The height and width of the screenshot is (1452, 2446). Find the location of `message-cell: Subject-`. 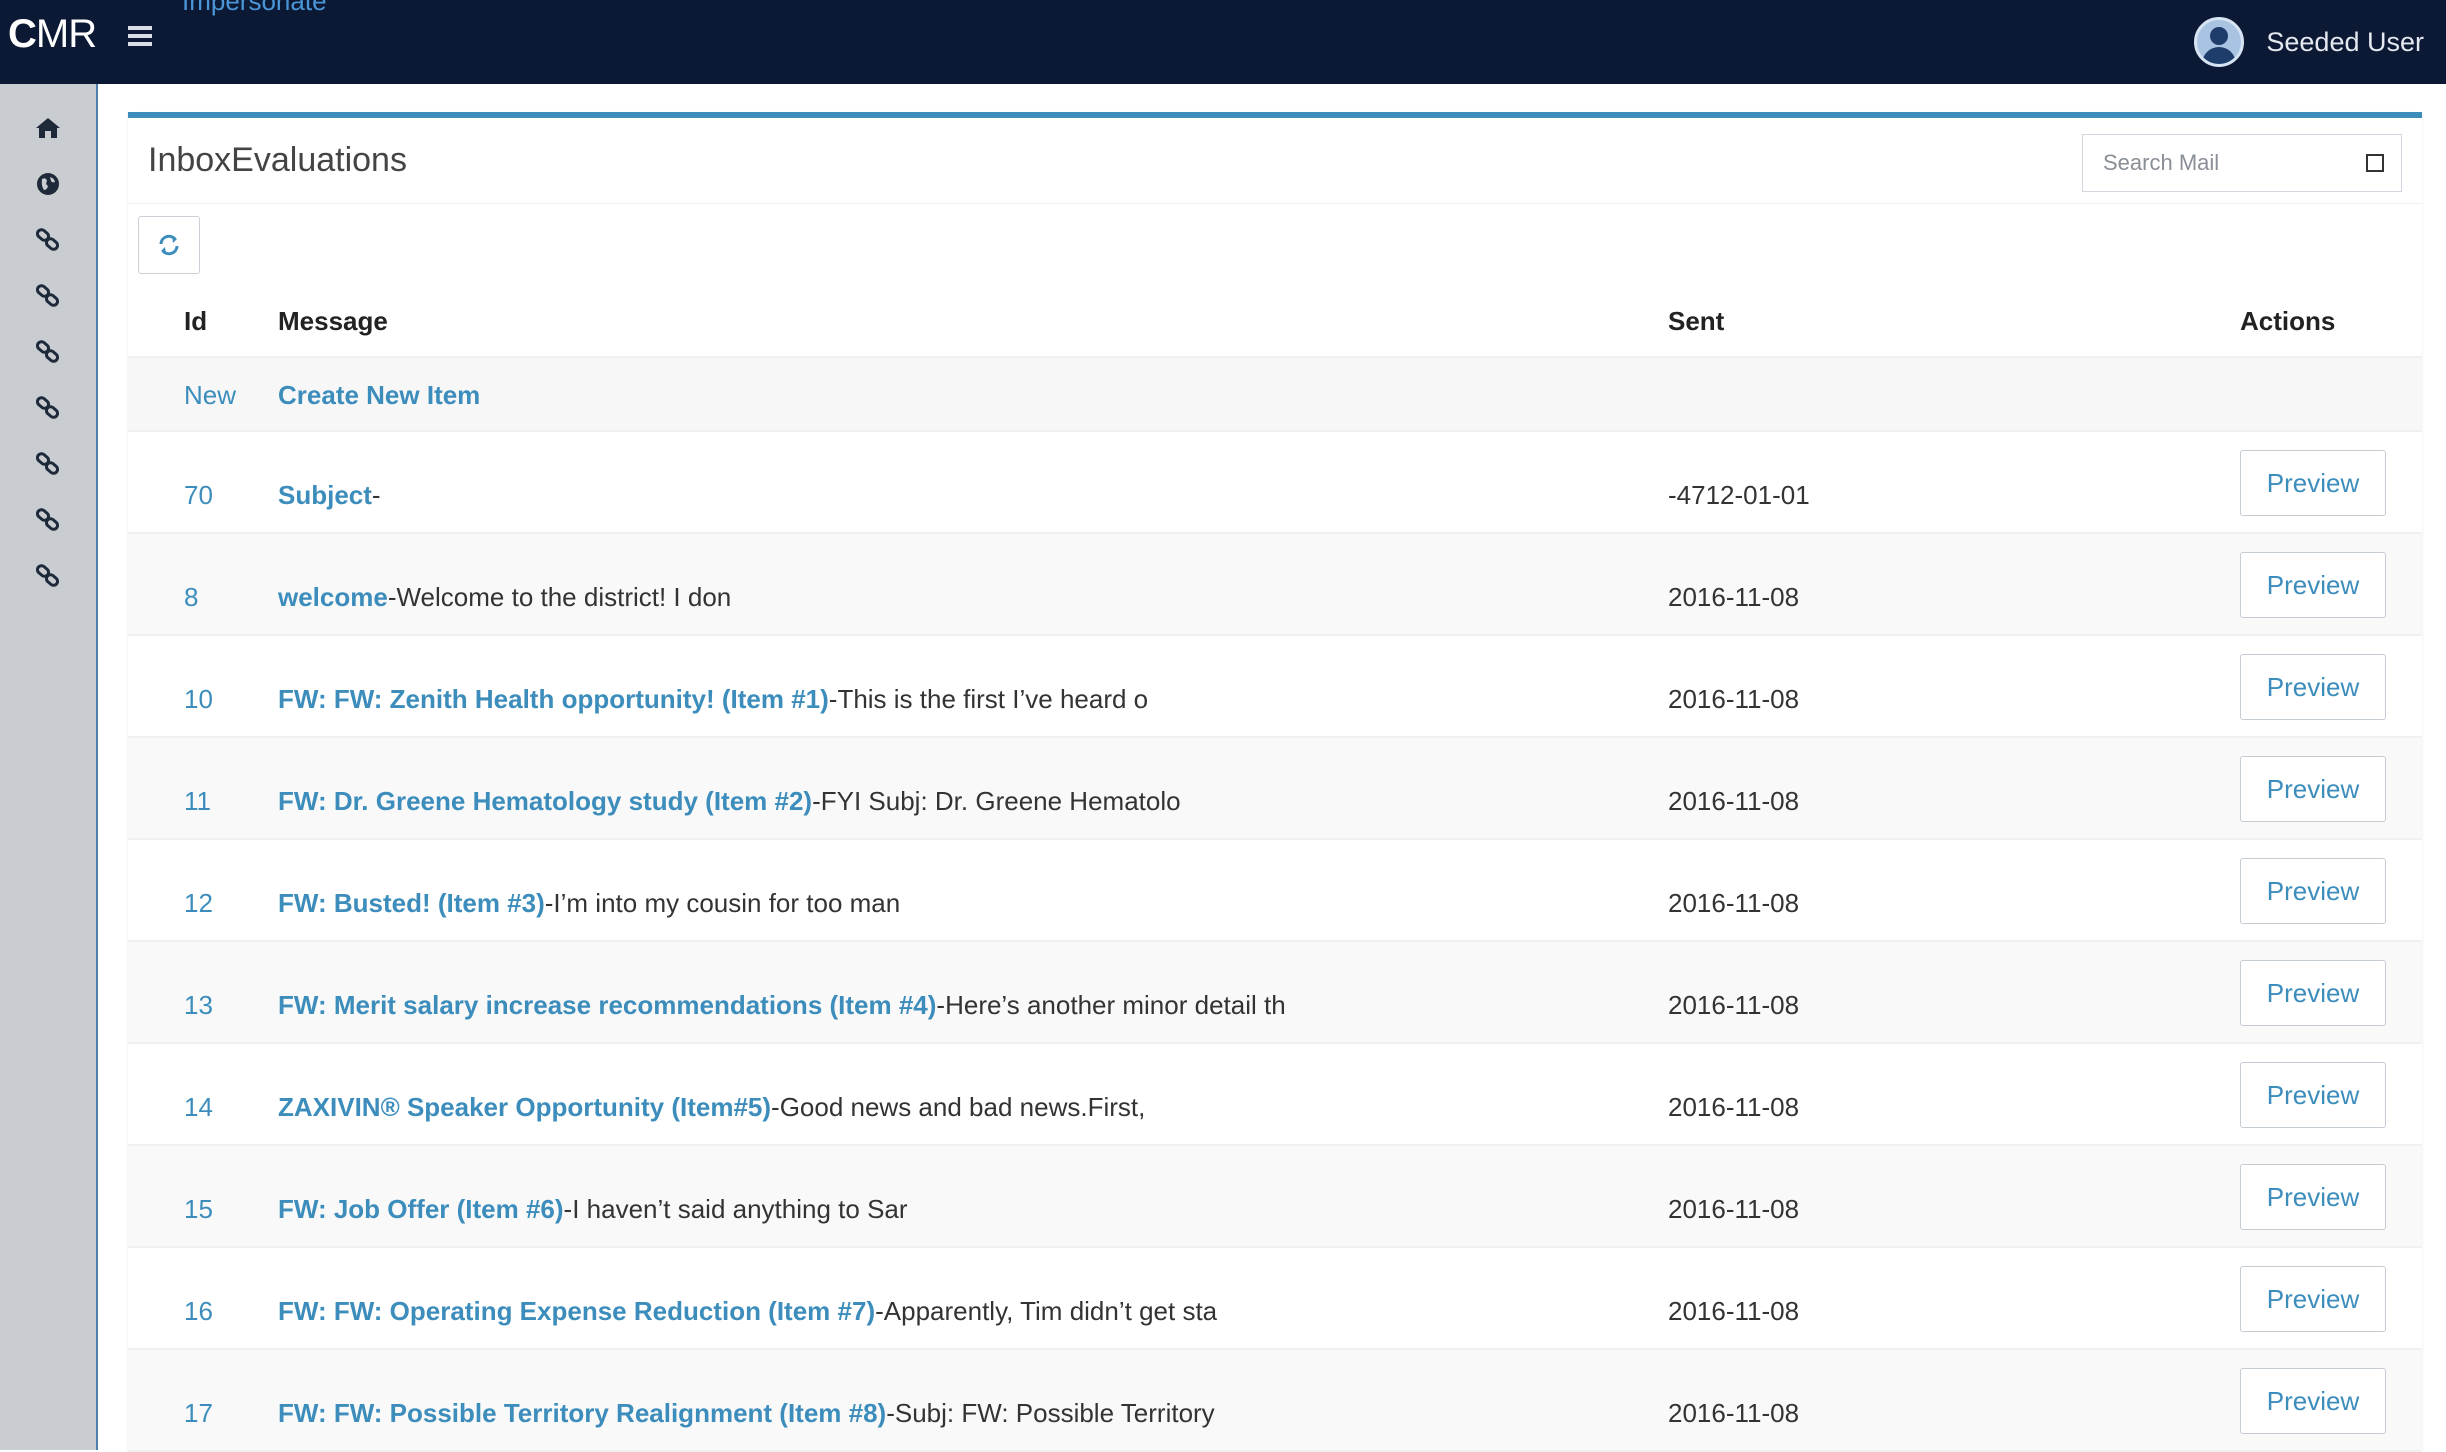

message-cell: Subject- is located at coordinates (329, 495).